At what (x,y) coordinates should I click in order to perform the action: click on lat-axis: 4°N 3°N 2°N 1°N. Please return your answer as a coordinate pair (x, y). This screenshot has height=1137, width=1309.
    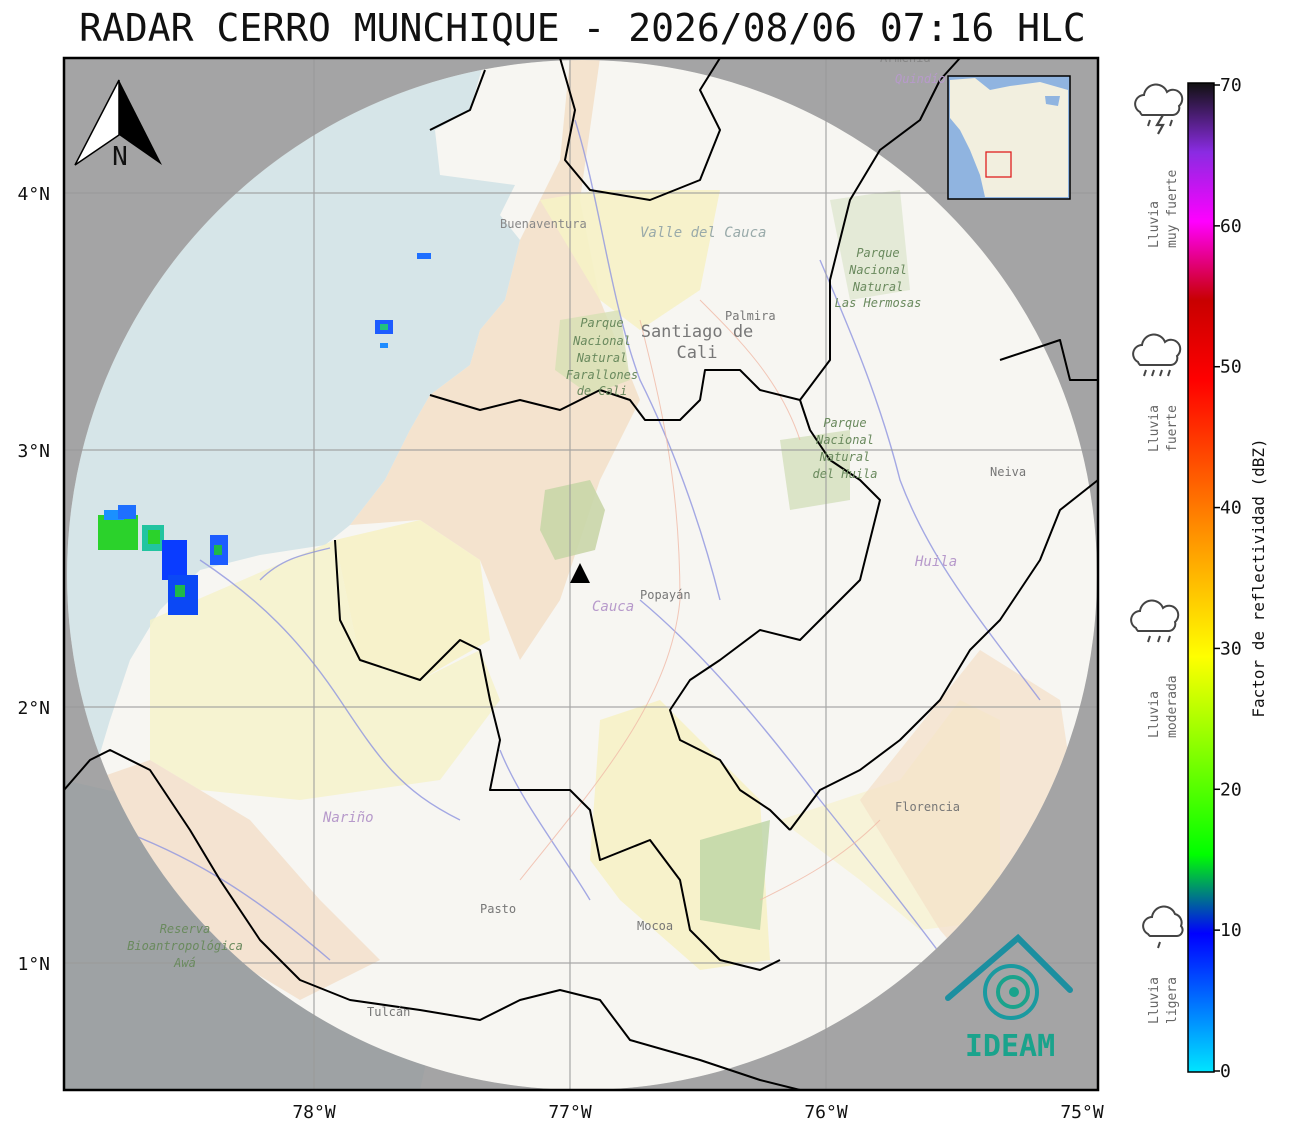
    Looking at the image, I should click on (33, 579).